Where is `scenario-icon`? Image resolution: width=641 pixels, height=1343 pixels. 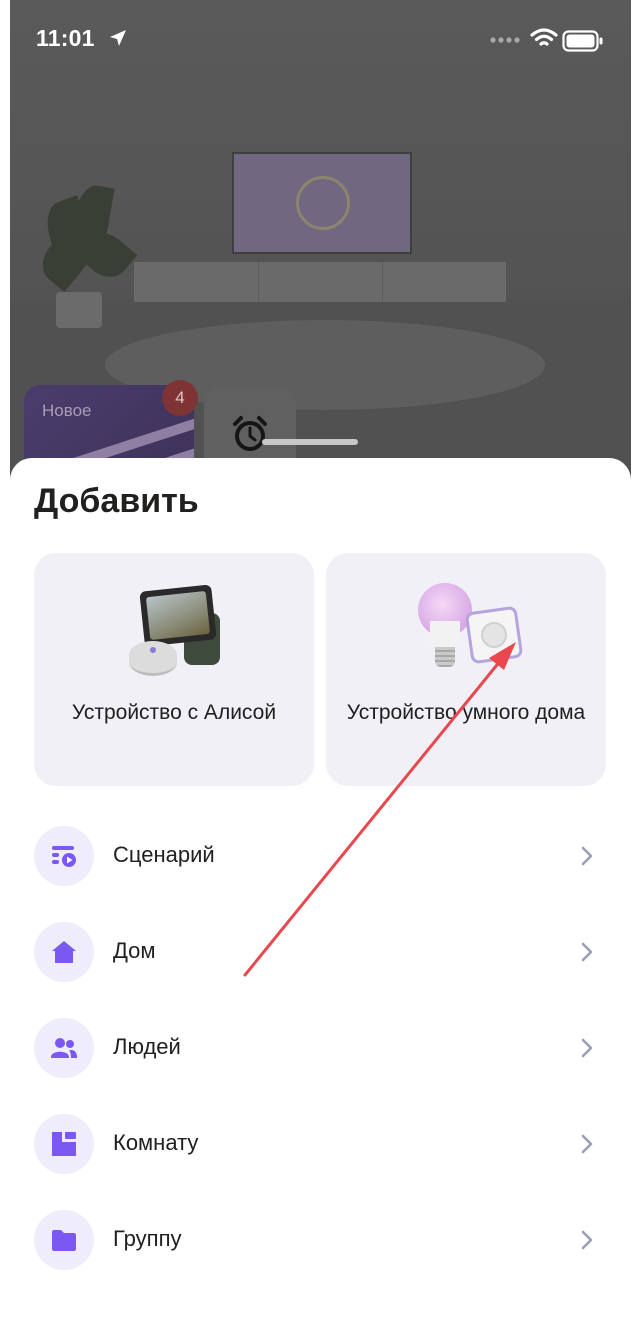 scenario-icon is located at coordinates (64, 856).